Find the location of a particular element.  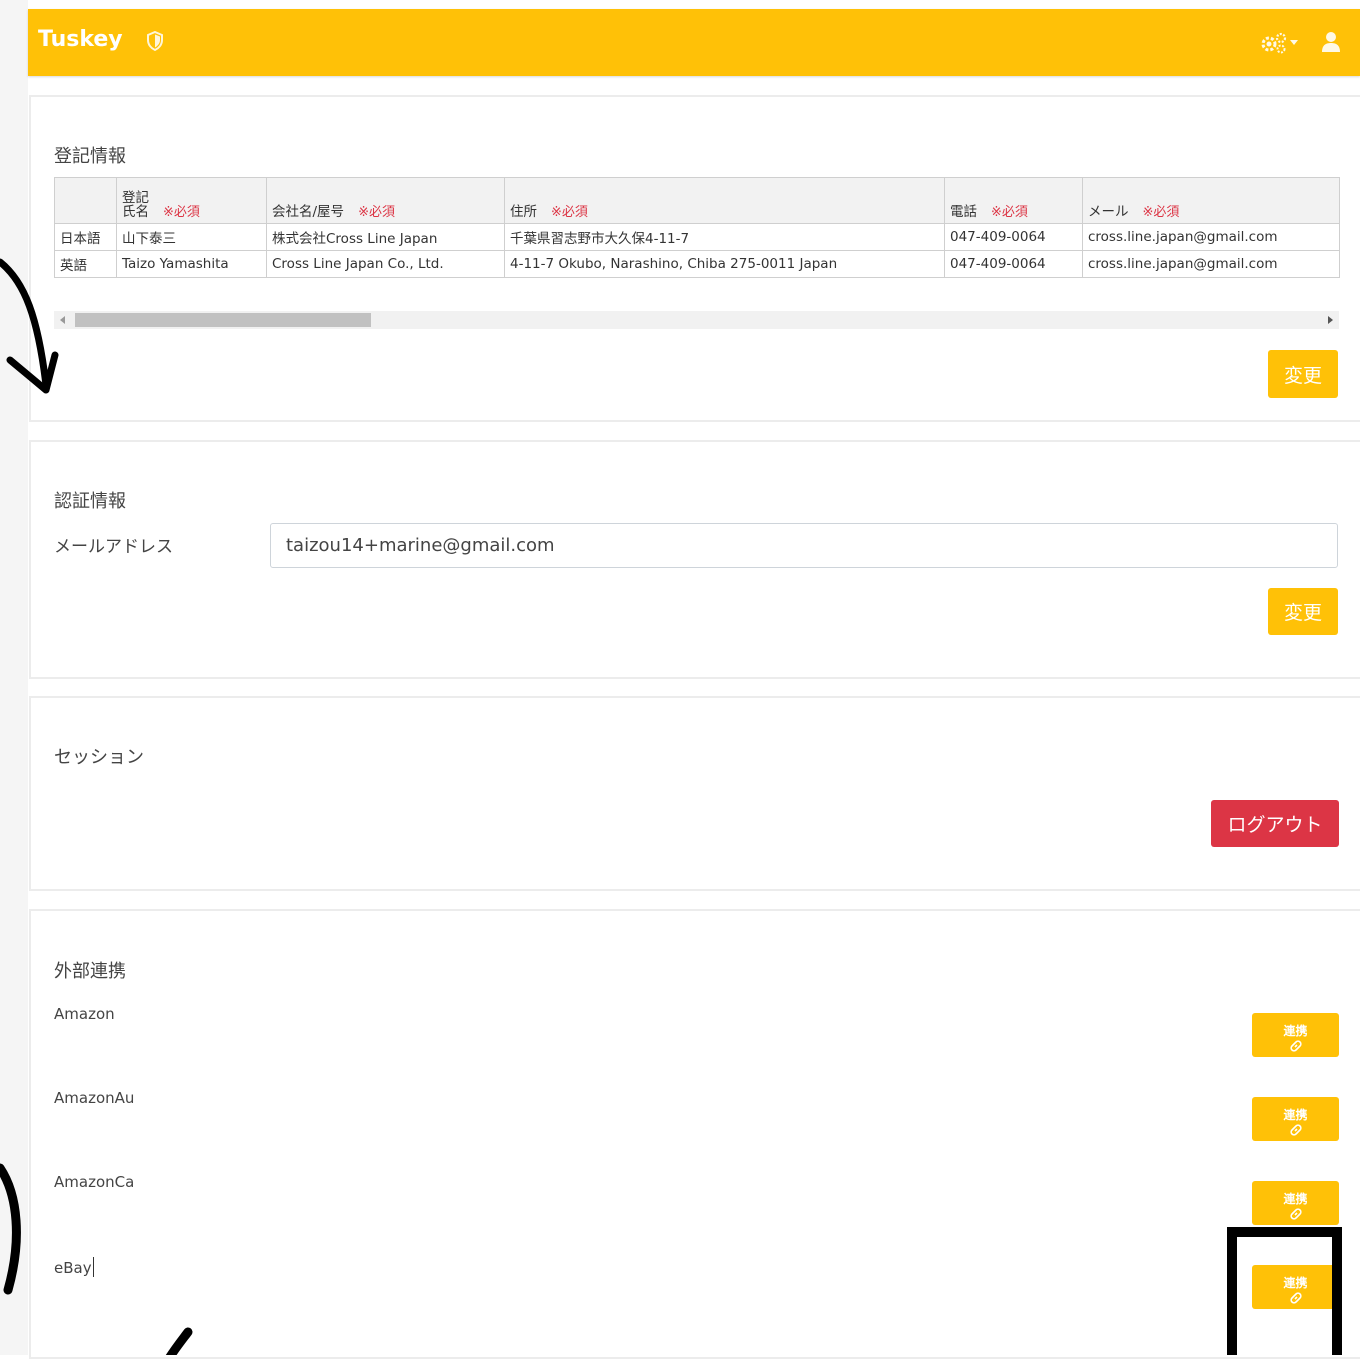

table-header-row: 登記 氏名 ※必須 会社名/屋号 ※必須 住所 ※必須 電話 ※必須 メール ※必須 is located at coordinates (697, 200).